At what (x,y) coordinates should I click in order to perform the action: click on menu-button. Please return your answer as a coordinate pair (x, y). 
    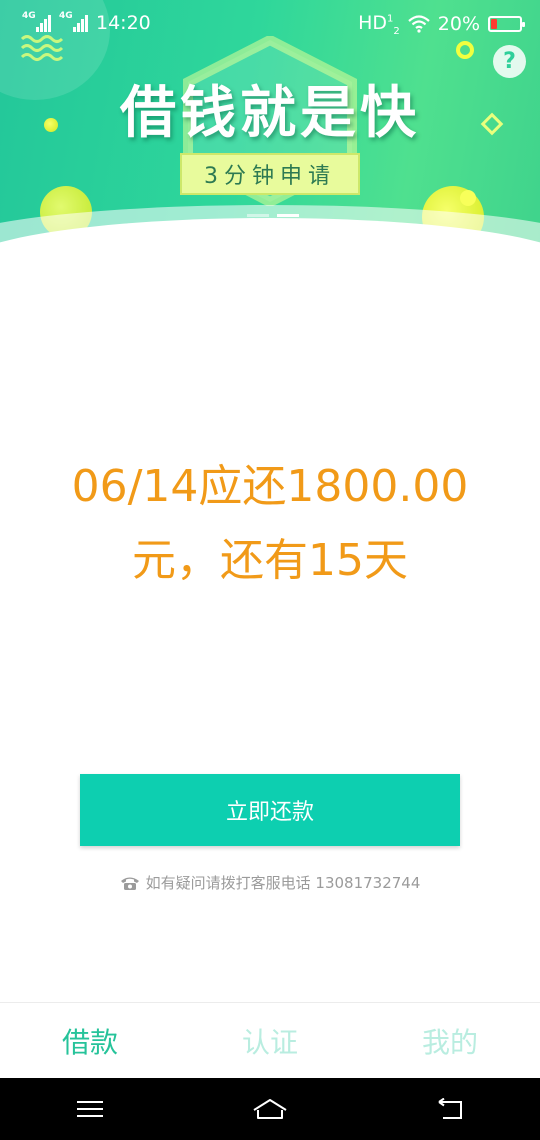
    Looking at the image, I should click on (90, 1109).